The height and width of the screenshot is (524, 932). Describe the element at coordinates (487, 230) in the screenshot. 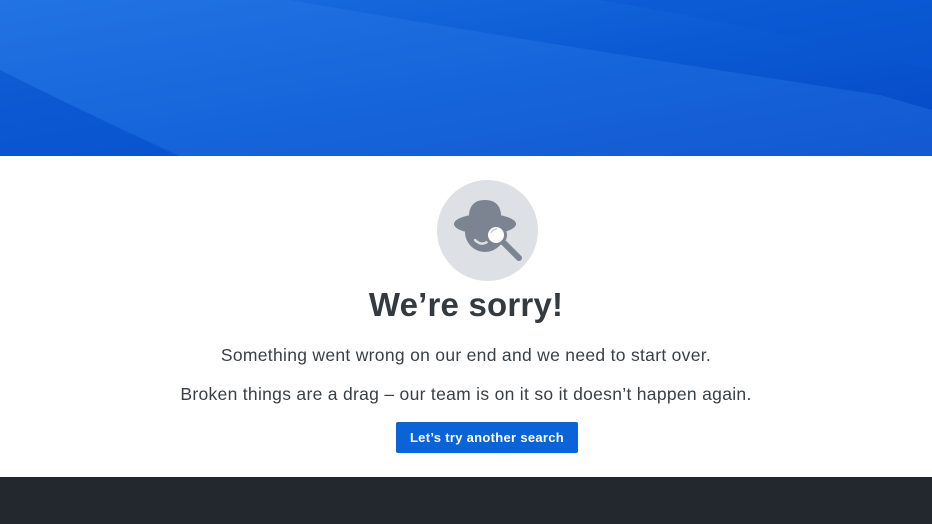

I see `detective-magnifier-icon` at that location.